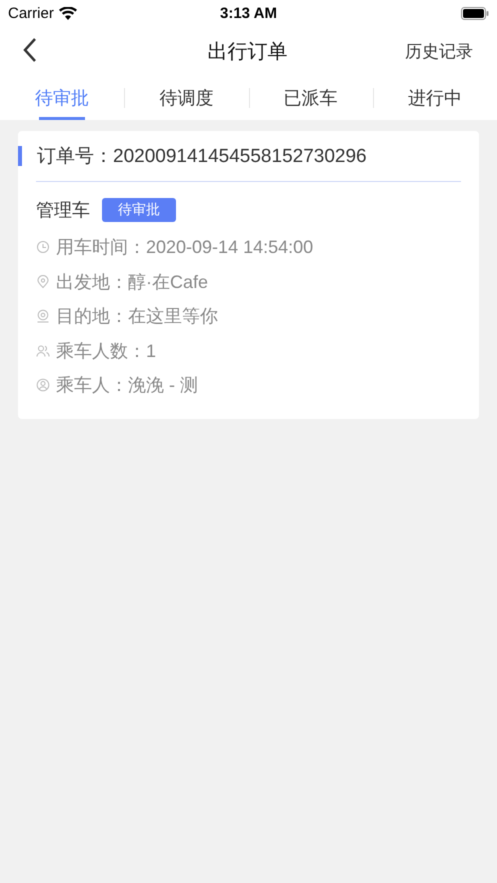 The height and width of the screenshot is (883, 497). I want to click on tab: 待调度, so click(186, 98).